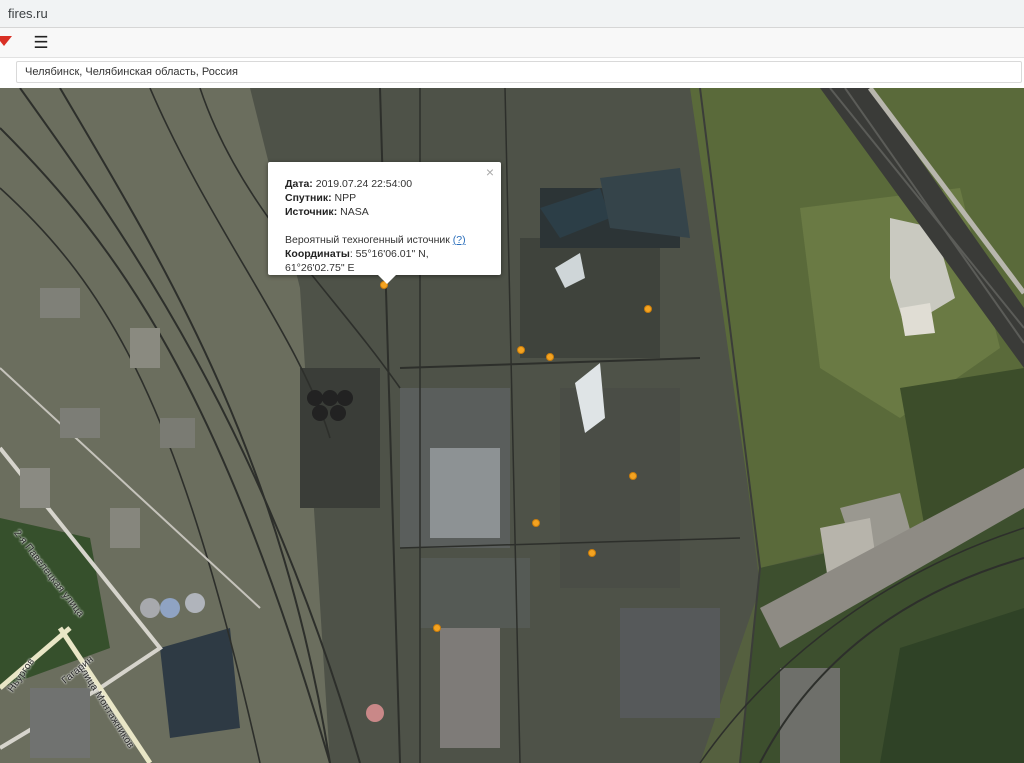 Image resolution: width=1024 pixels, height=763 pixels. I want to click on location-search-input, so click(519, 72).